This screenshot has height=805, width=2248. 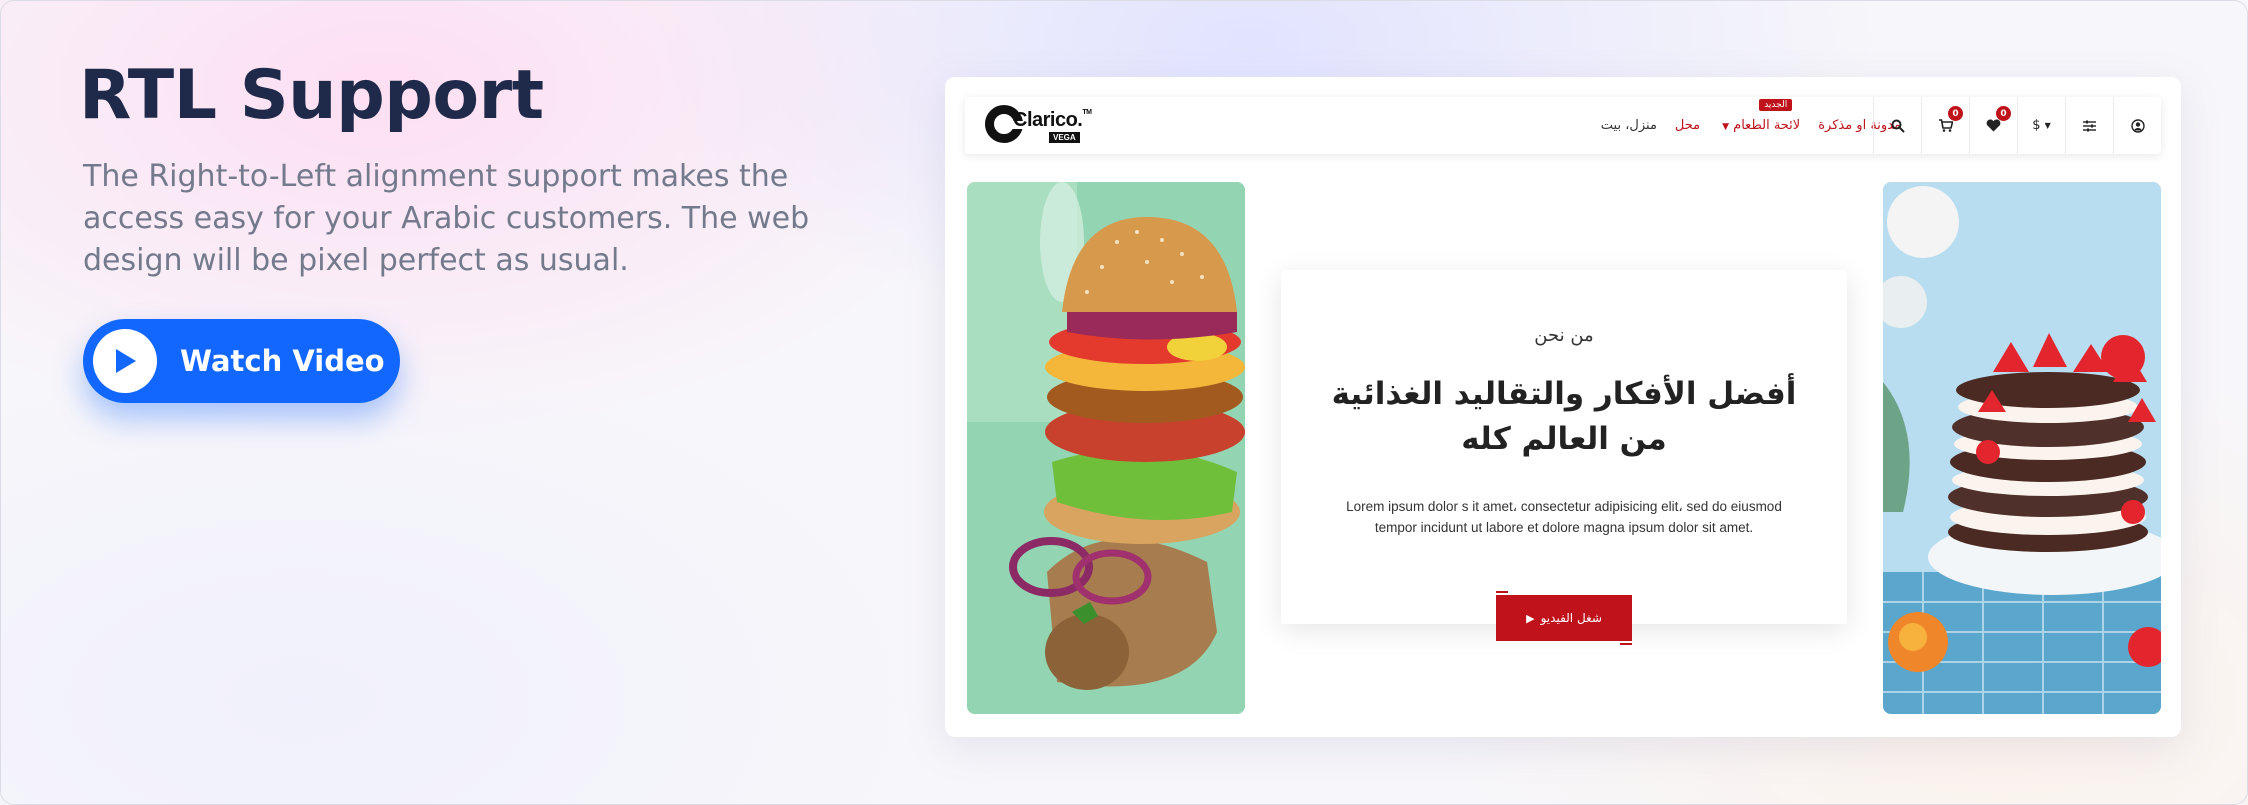 I want to click on heart-icon, so click(x=1993, y=125).